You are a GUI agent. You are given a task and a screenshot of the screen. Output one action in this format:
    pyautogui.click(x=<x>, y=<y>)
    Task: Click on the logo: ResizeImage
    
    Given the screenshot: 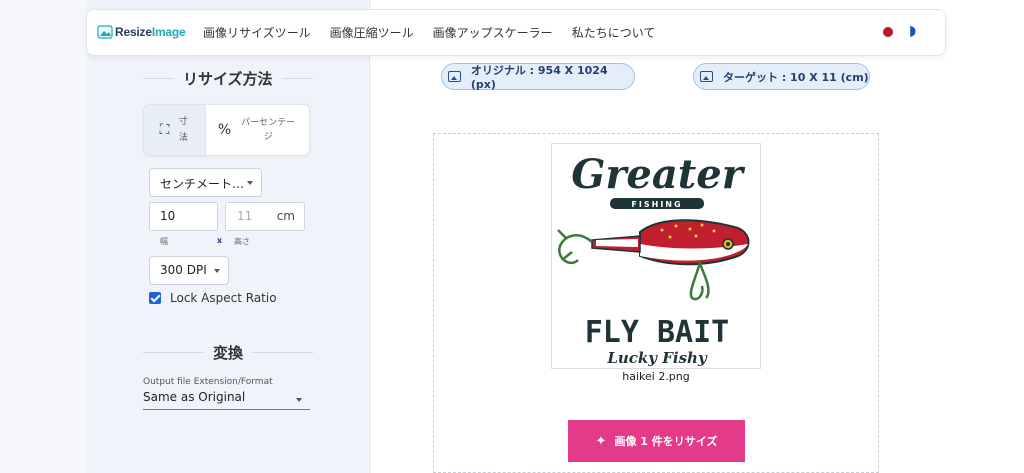 What is the action you would take?
    pyautogui.click(x=141, y=32)
    